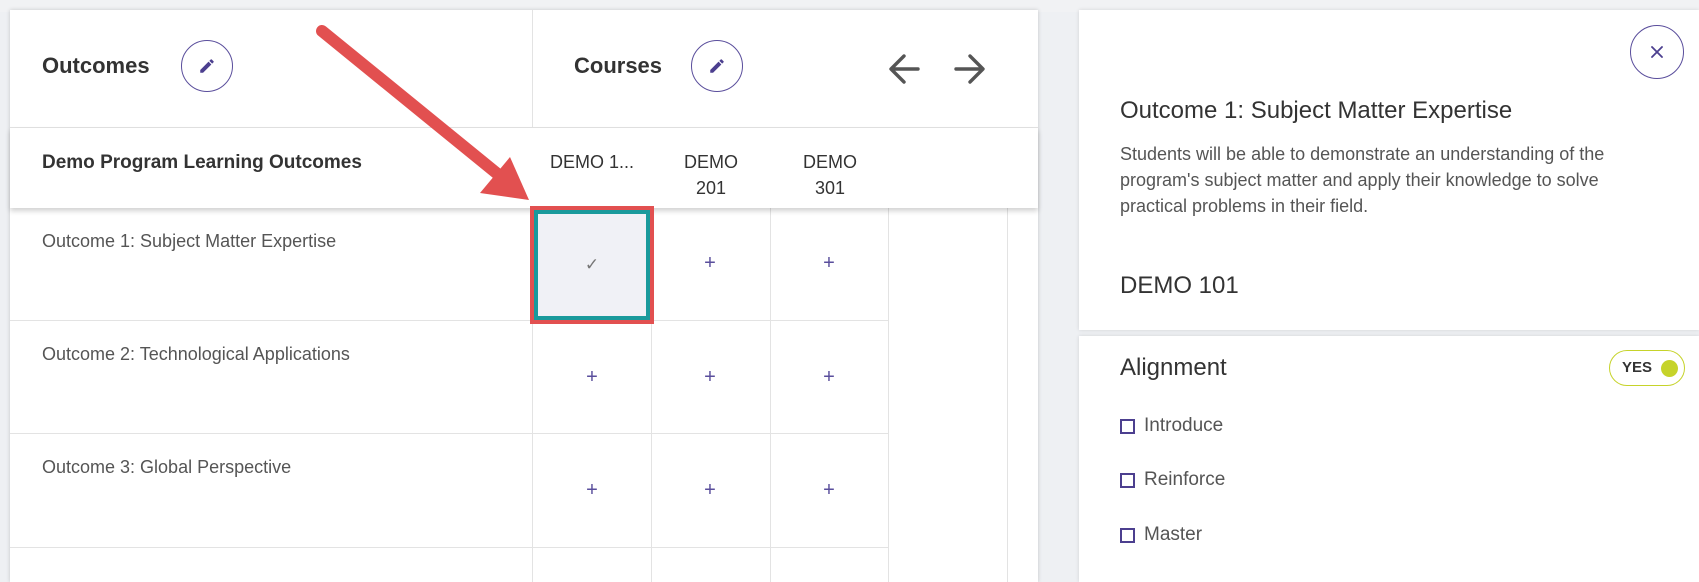  I want to click on aligned-cell: ✓, so click(592, 265).